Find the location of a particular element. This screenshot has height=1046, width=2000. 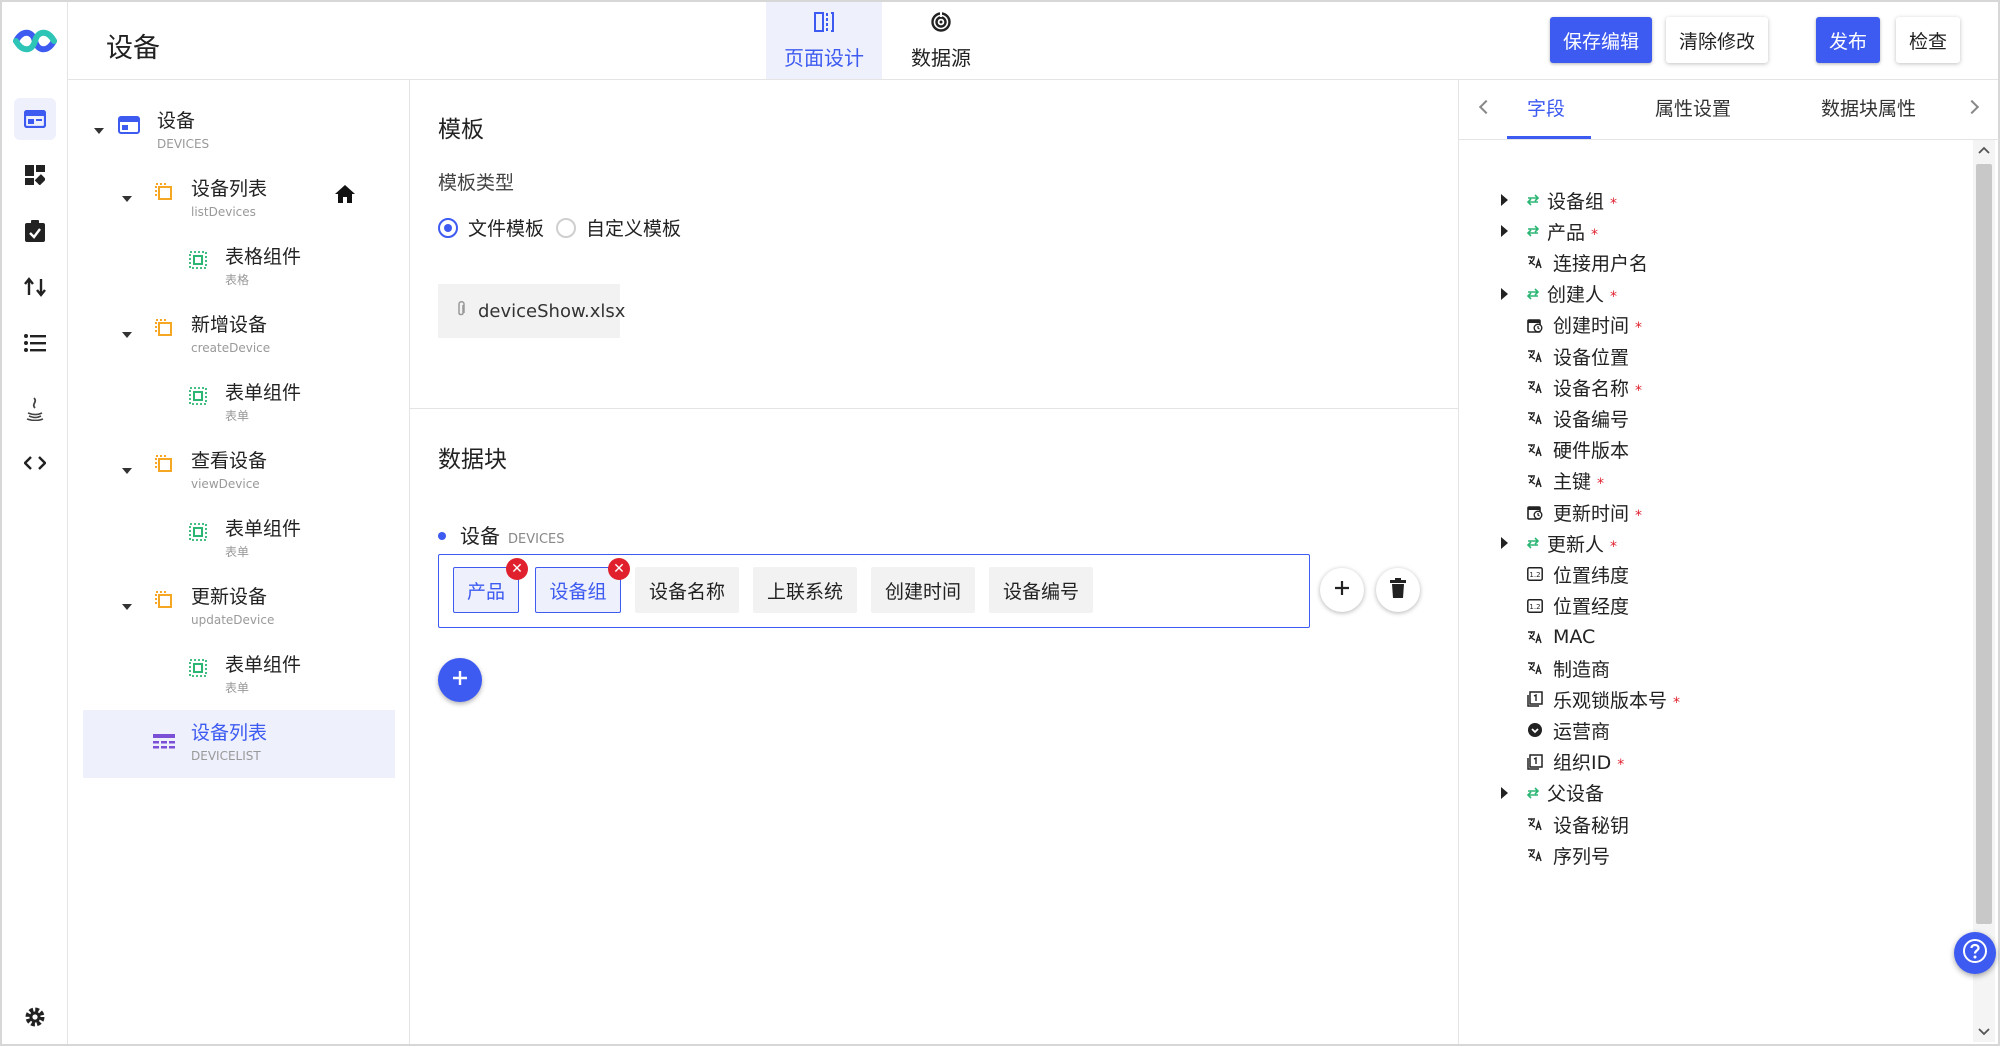

template-file-chip: deviceShow.xlsx is located at coordinates (531, 311).